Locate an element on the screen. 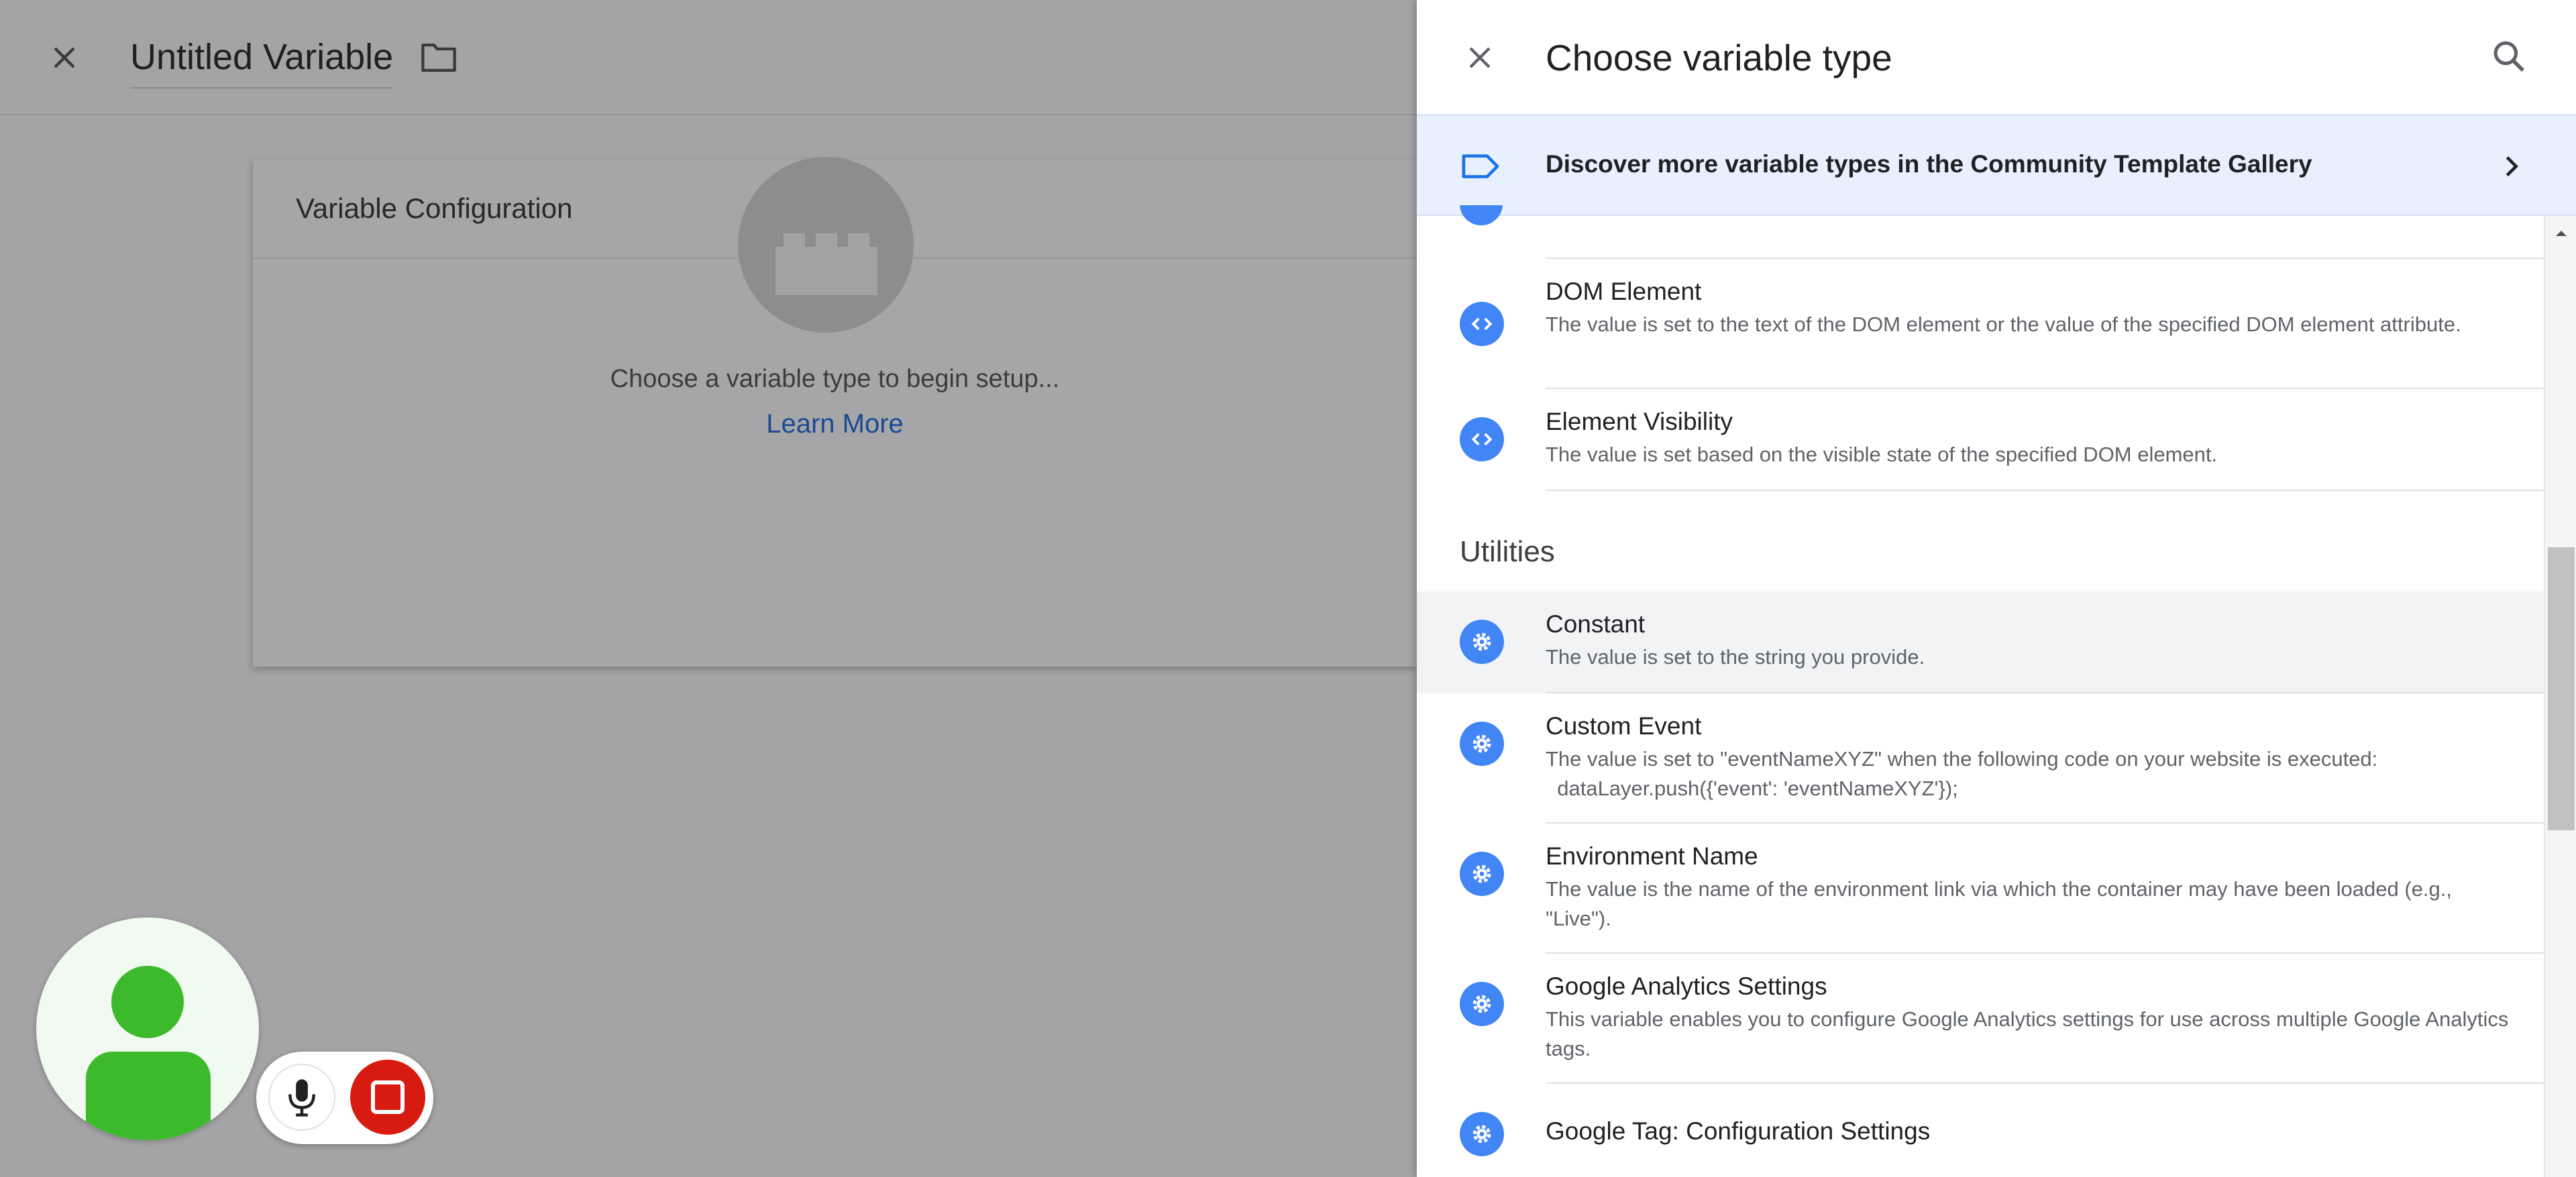  stop-icon is located at coordinates (388, 1097).